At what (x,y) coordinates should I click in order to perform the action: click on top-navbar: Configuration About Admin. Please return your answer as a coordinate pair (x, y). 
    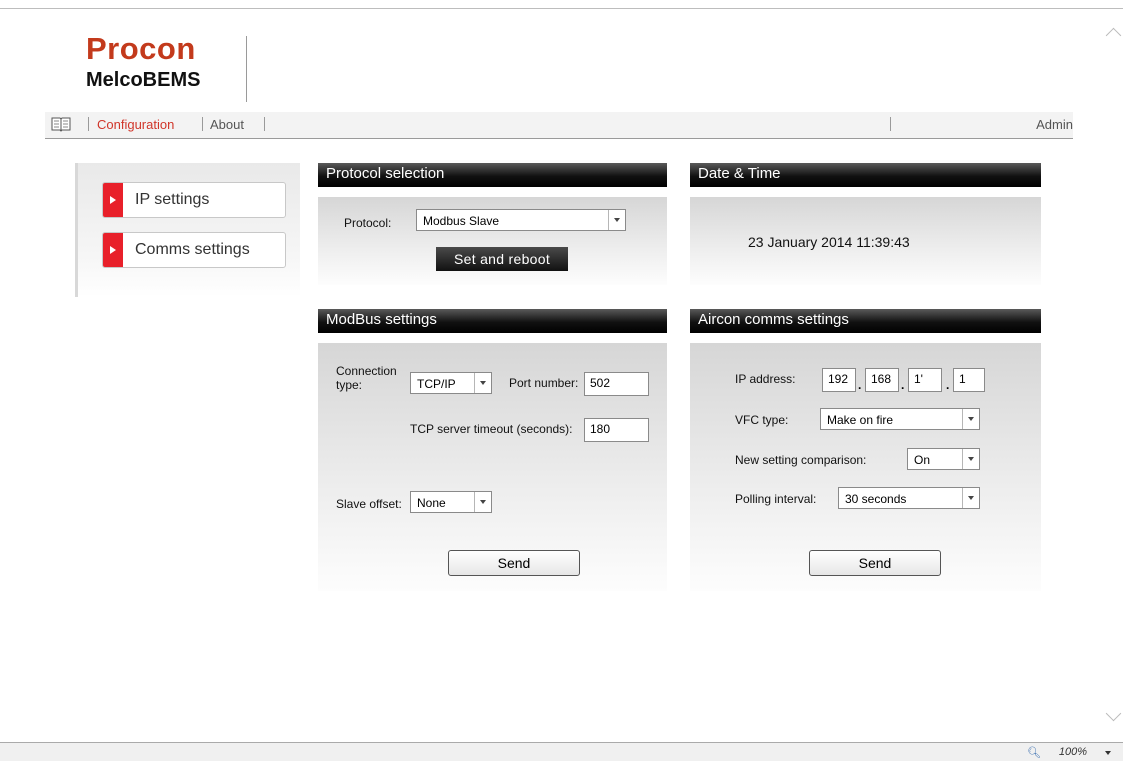
    Looking at the image, I should click on (559, 125).